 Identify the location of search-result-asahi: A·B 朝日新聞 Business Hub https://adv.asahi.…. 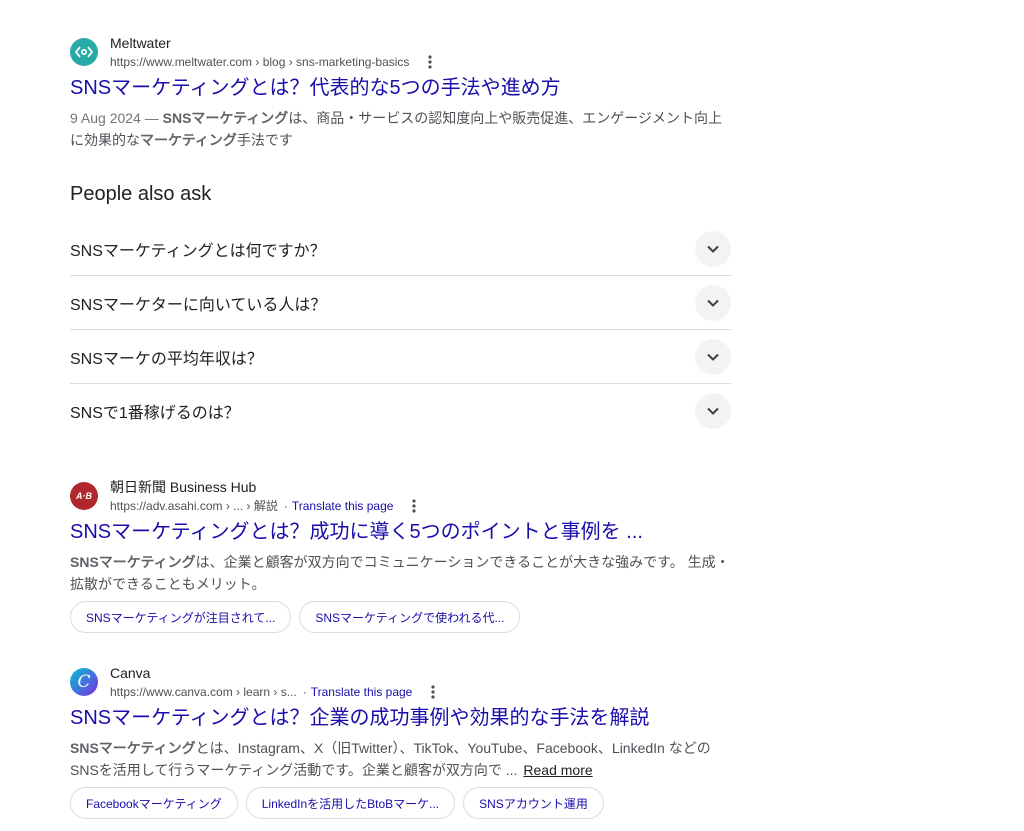
(401, 554).